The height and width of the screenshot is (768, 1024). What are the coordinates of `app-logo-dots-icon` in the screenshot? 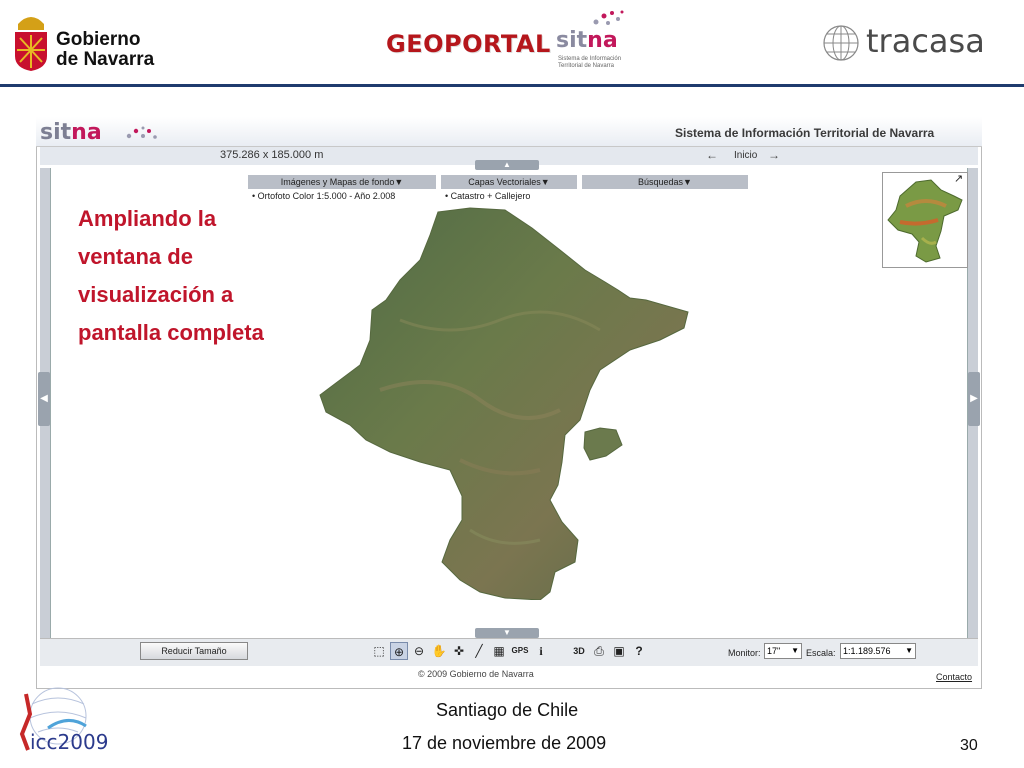 It's located at (141, 132).